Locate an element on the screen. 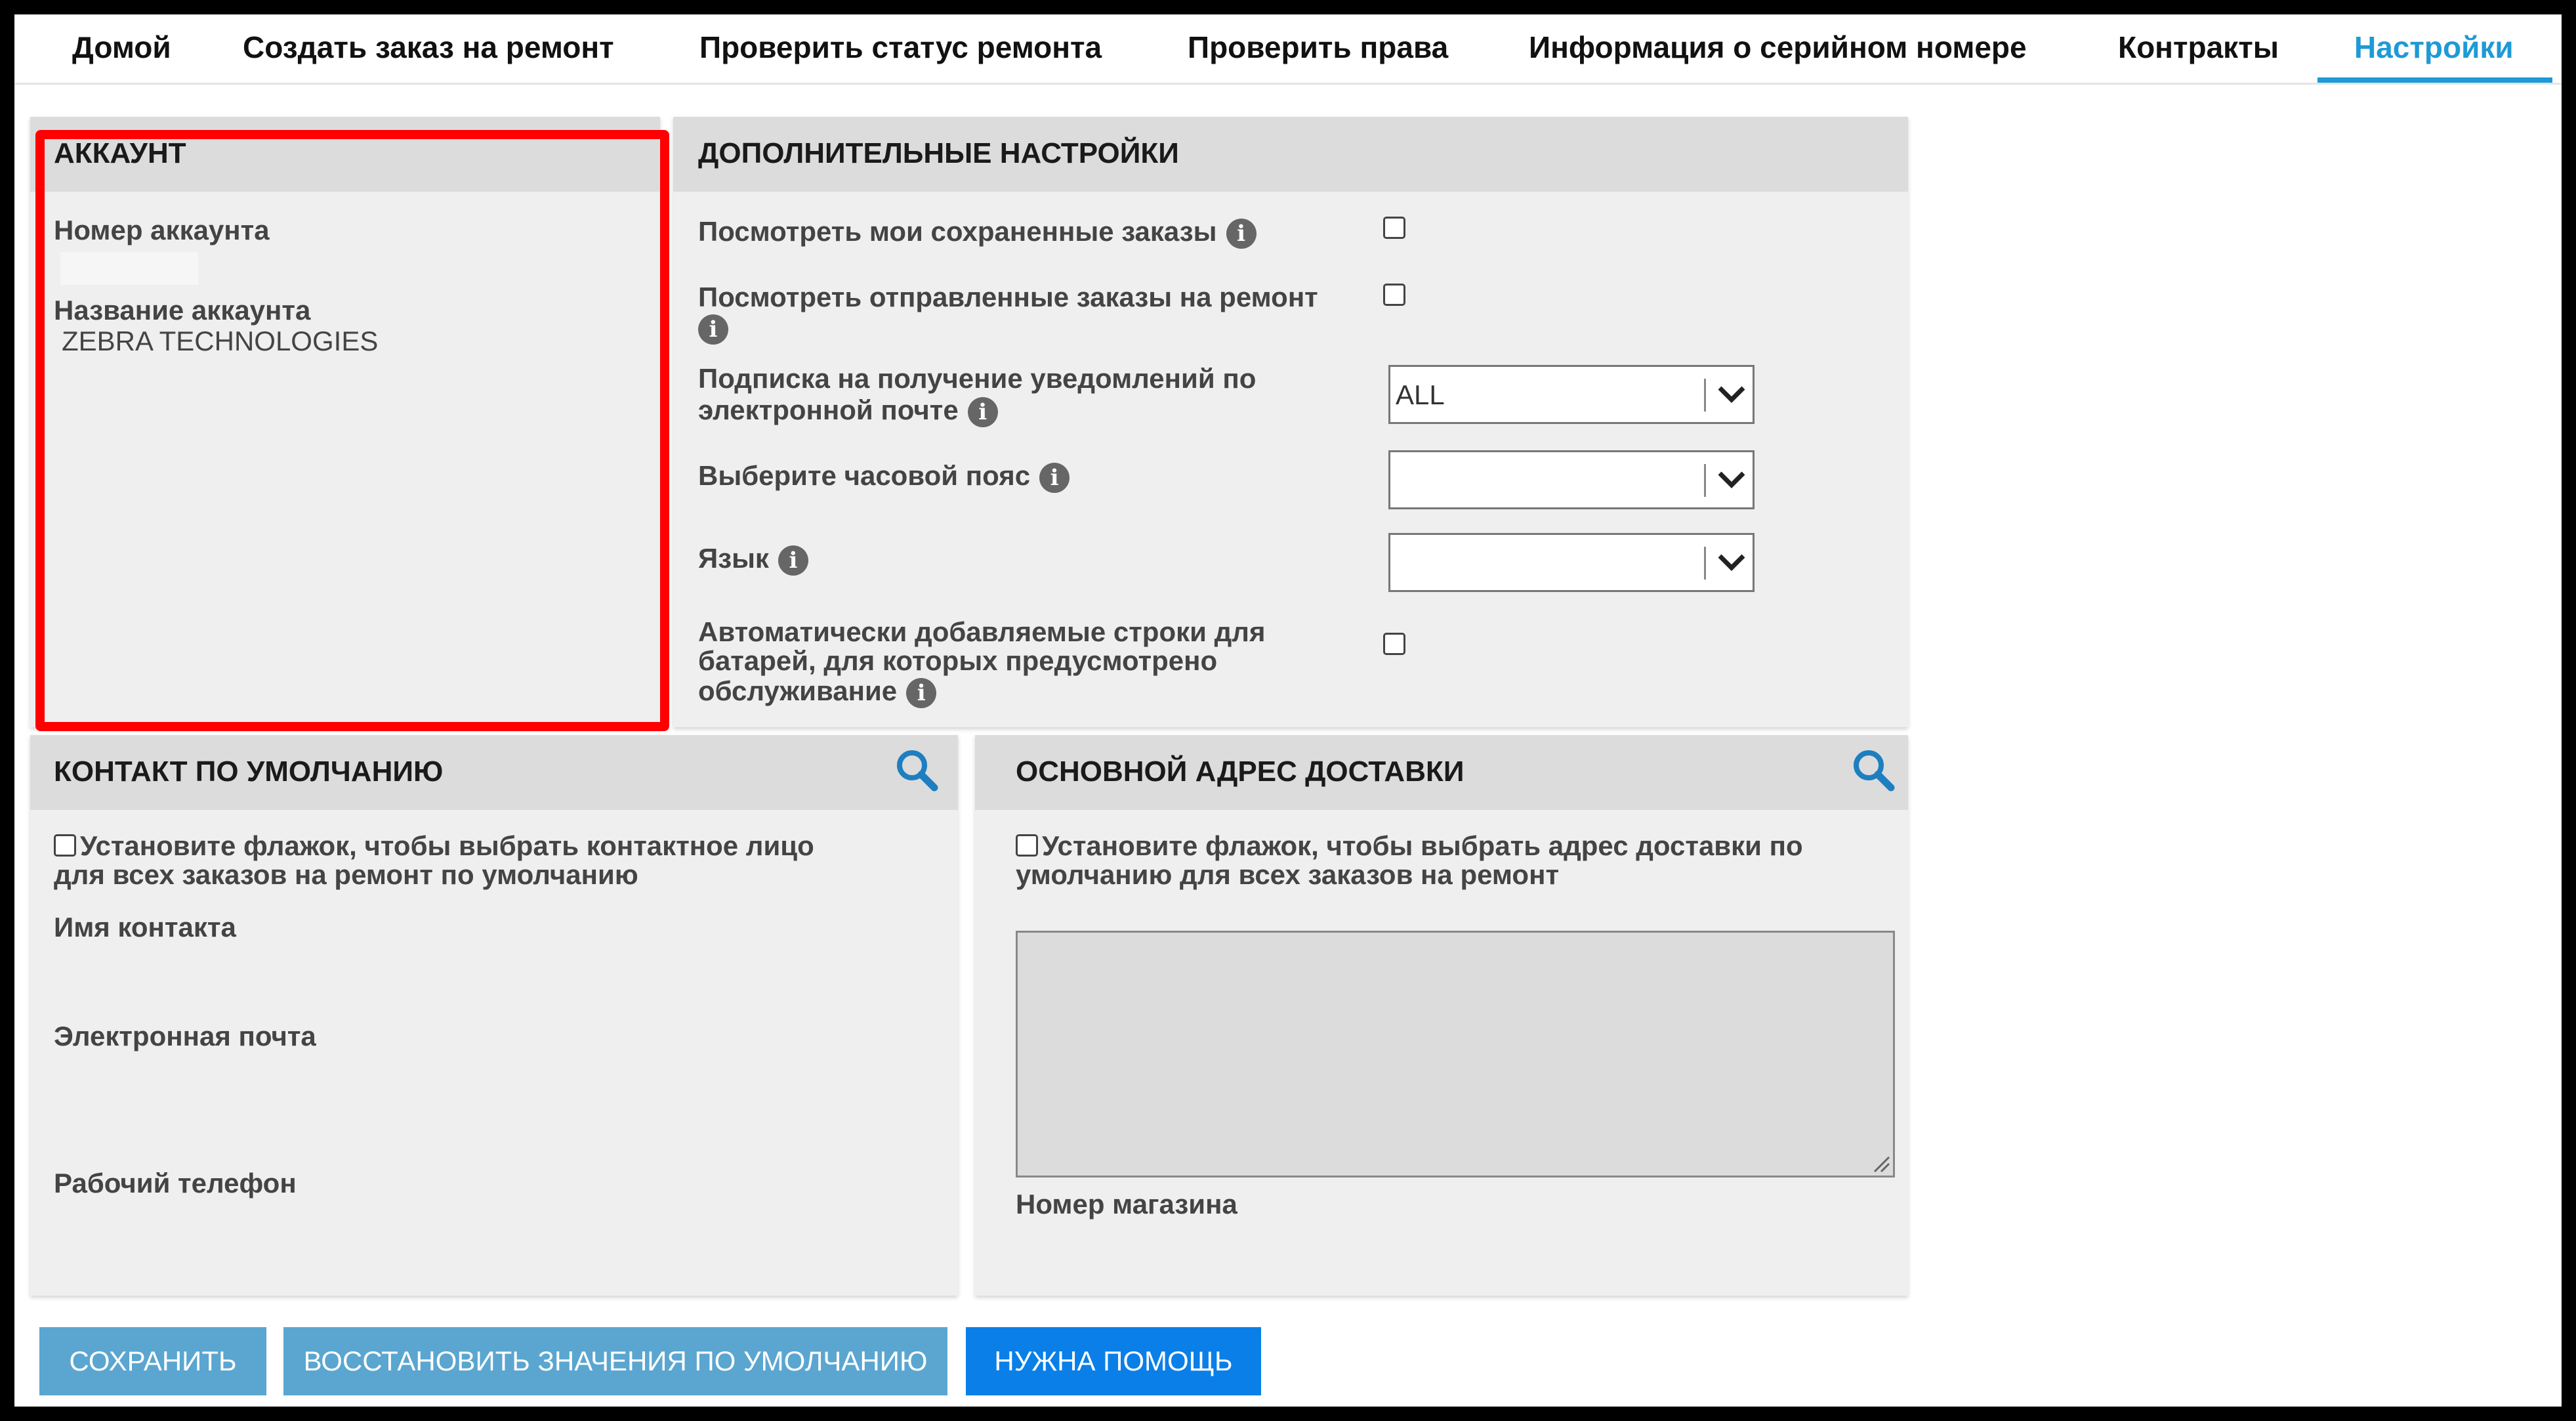 This screenshot has width=2576, height=1421. default-contact-title: КОНТАКТ ПО УМОЛЧАНИЮ is located at coordinates (249, 771).